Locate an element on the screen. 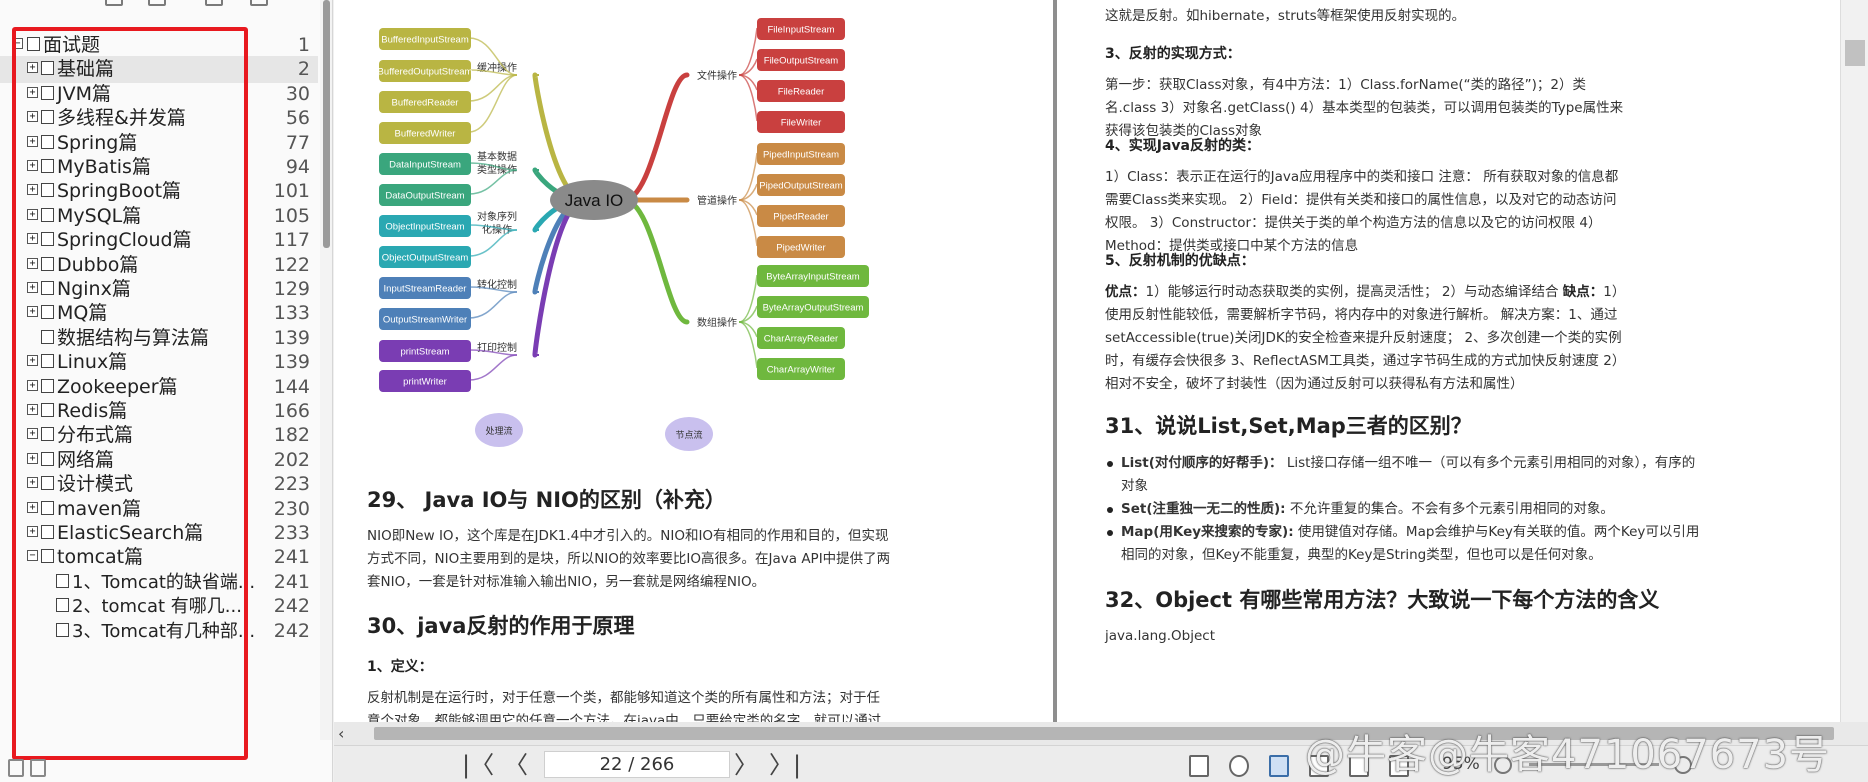 Image resolution: width=1868 pixels, height=782 pixels. outline-item-label: JVM篇 is located at coordinates (84, 93).